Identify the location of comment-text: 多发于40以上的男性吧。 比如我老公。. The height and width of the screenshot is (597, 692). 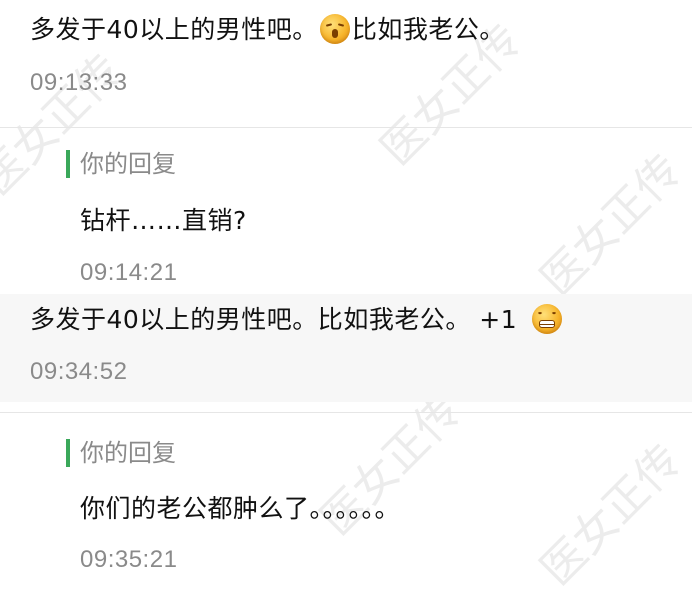
(267, 30).